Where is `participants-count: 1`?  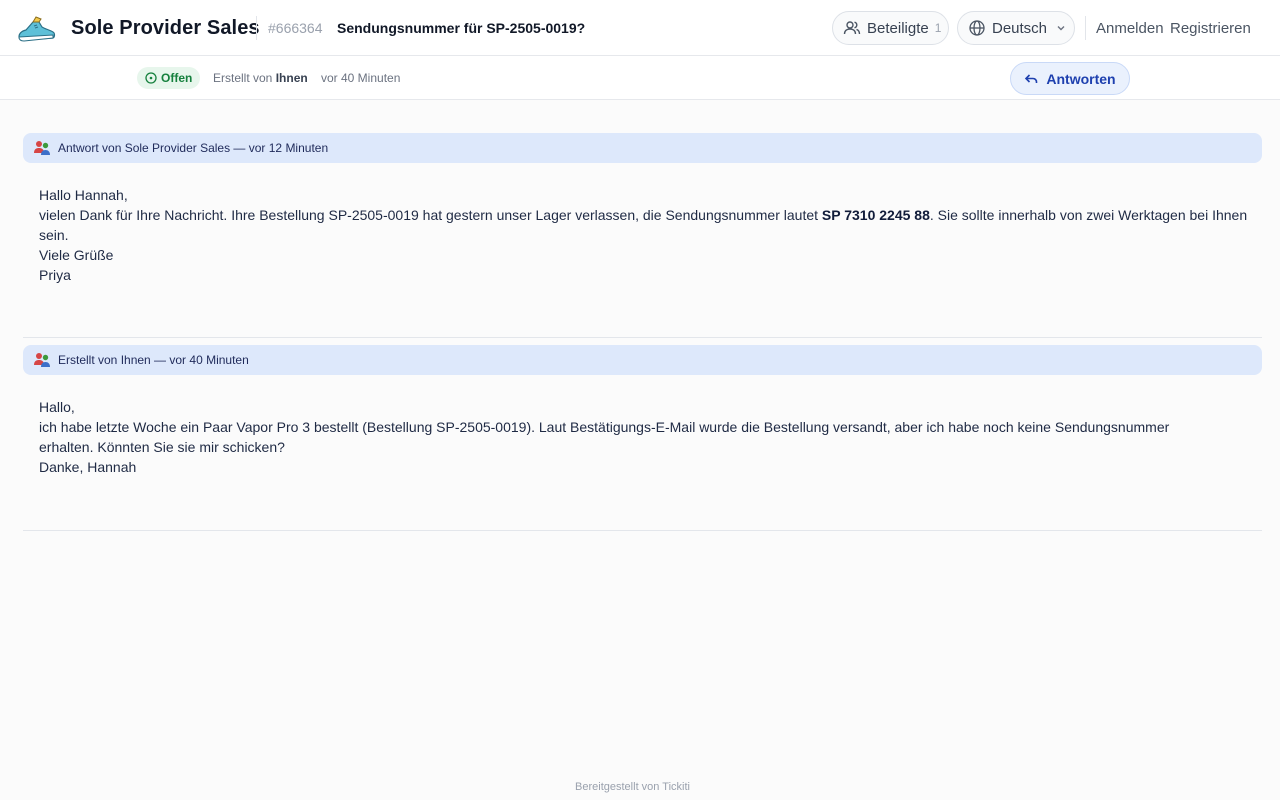 participants-count: 1 is located at coordinates (938, 28).